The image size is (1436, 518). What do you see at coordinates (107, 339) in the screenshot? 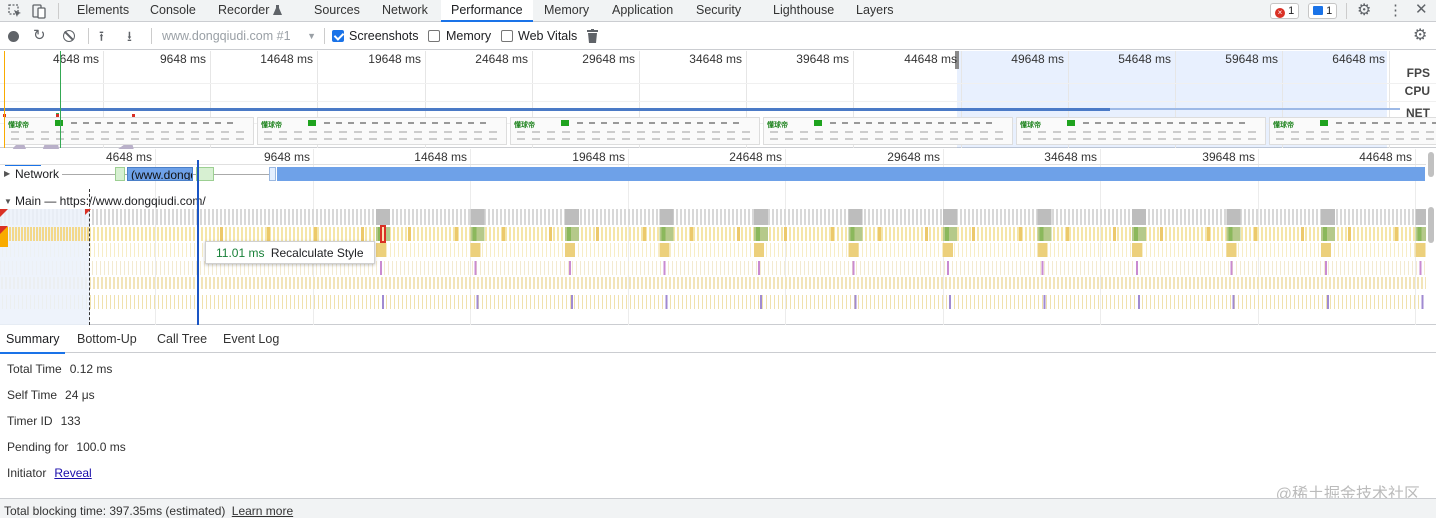
I see `tab-bottom-up: Bottom-Up` at bounding box center [107, 339].